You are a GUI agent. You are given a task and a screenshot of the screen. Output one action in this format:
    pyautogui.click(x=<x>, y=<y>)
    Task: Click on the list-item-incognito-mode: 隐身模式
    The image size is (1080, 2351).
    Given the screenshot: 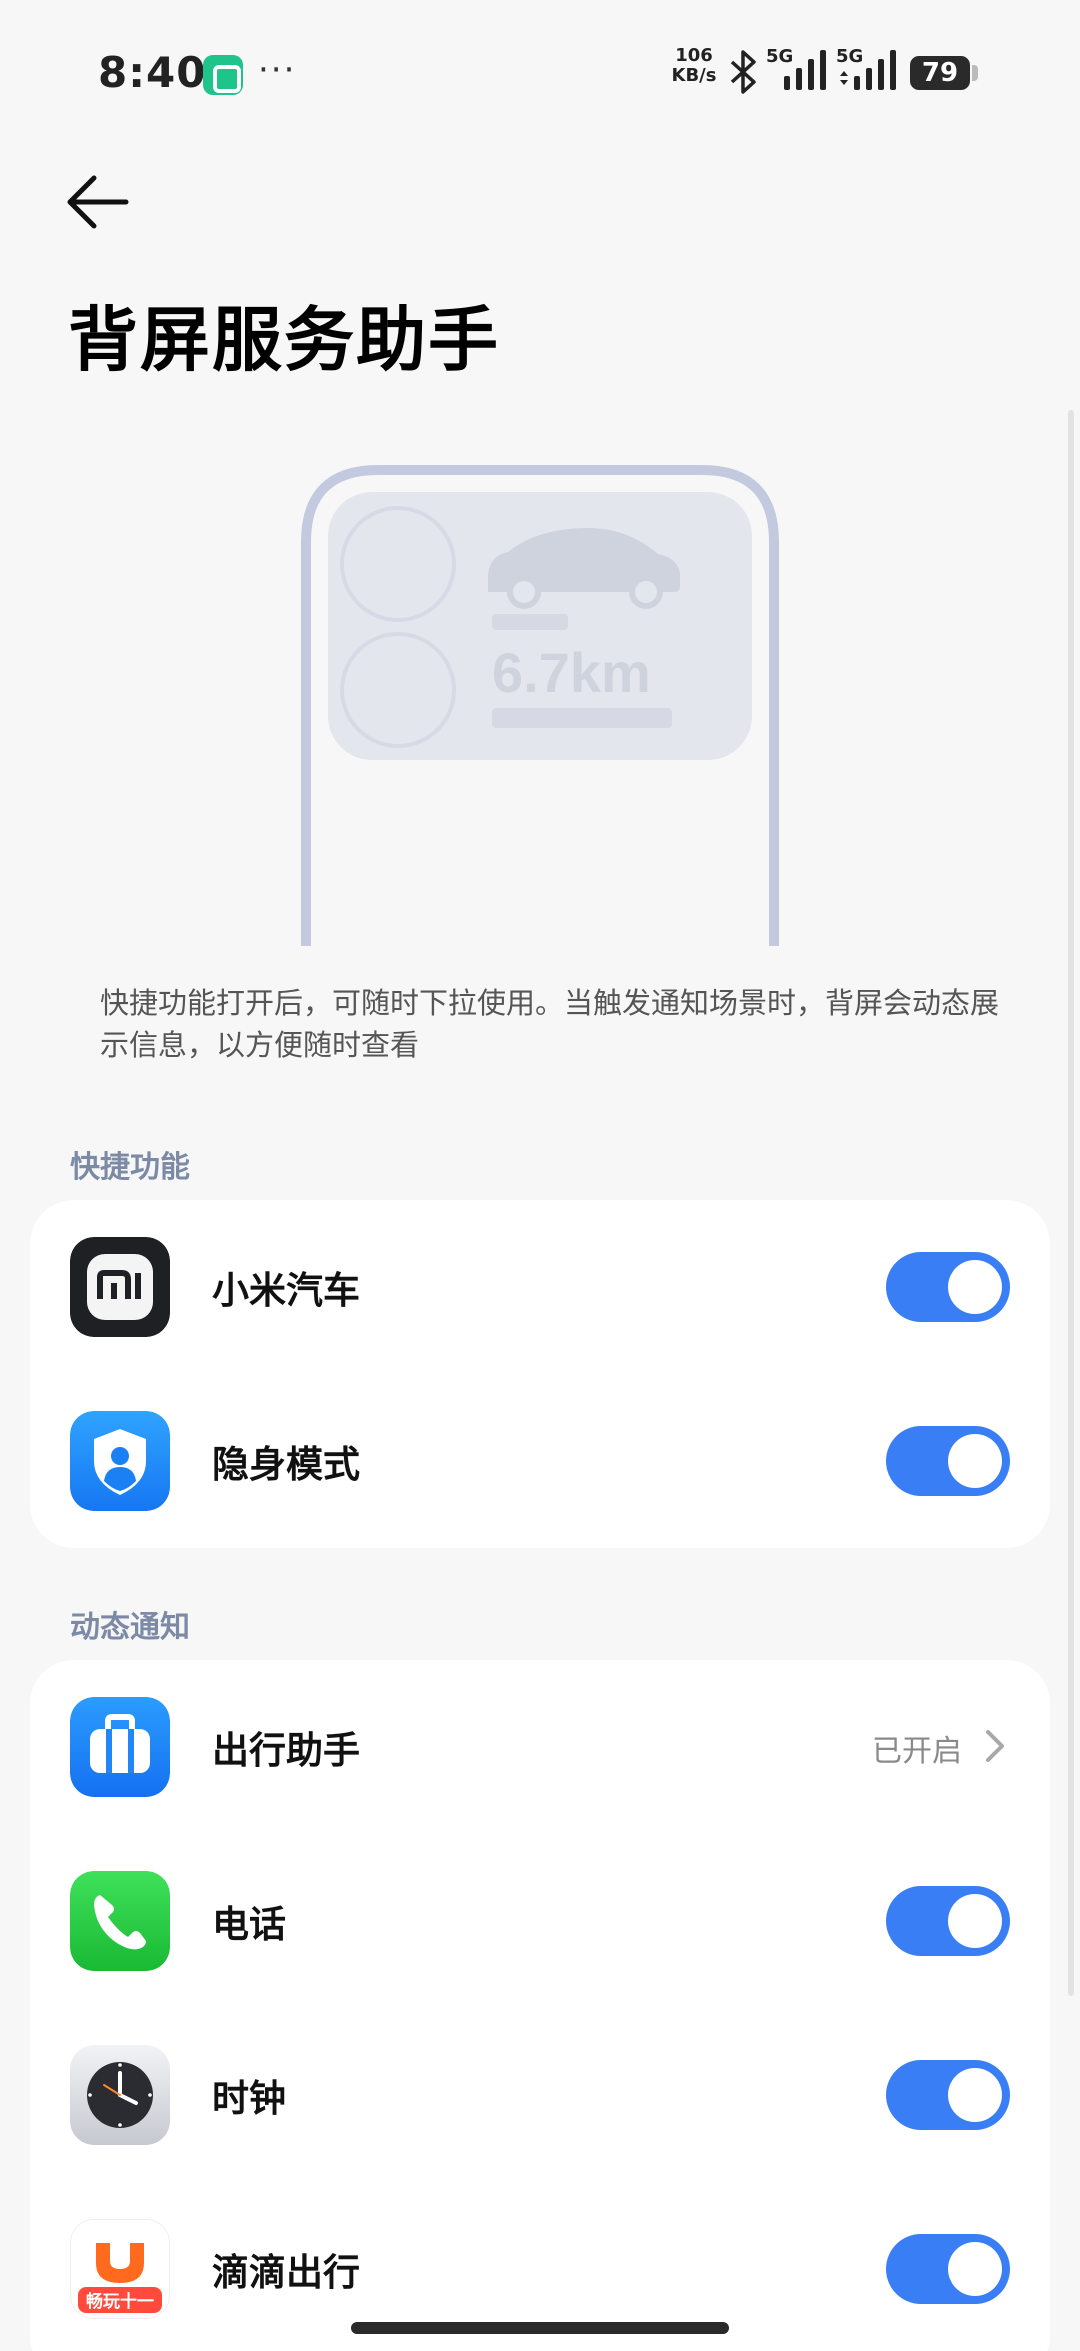 What is the action you would take?
    pyautogui.click(x=540, y=1461)
    